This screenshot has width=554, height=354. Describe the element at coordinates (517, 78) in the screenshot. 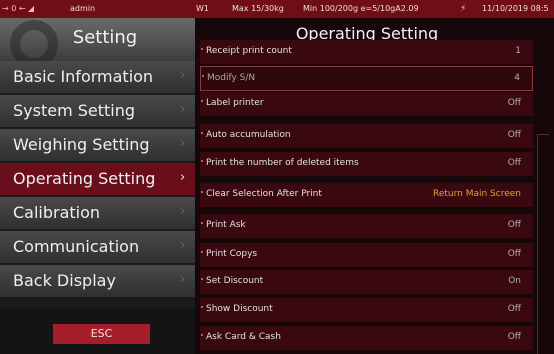

I see `setting-value: 4` at that location.